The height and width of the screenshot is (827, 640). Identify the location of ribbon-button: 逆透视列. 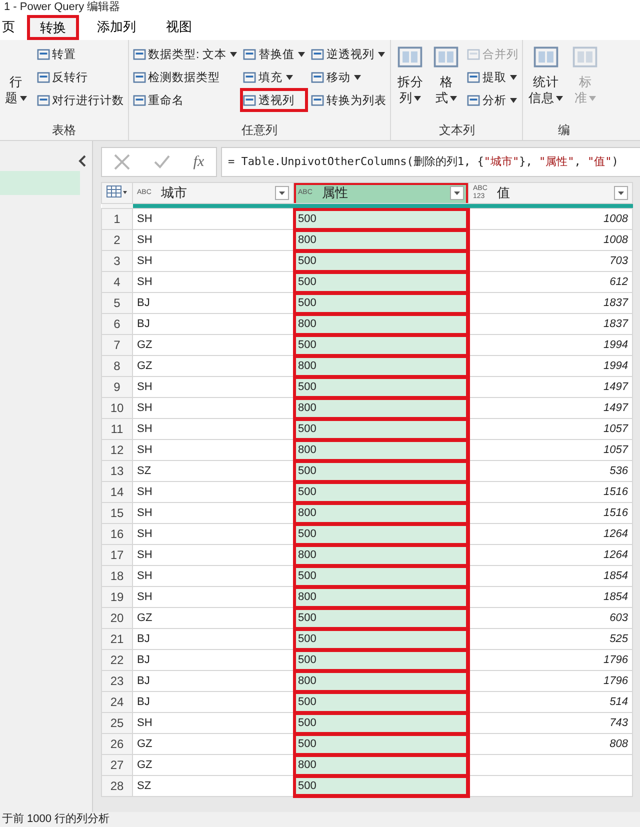
(348, 54).